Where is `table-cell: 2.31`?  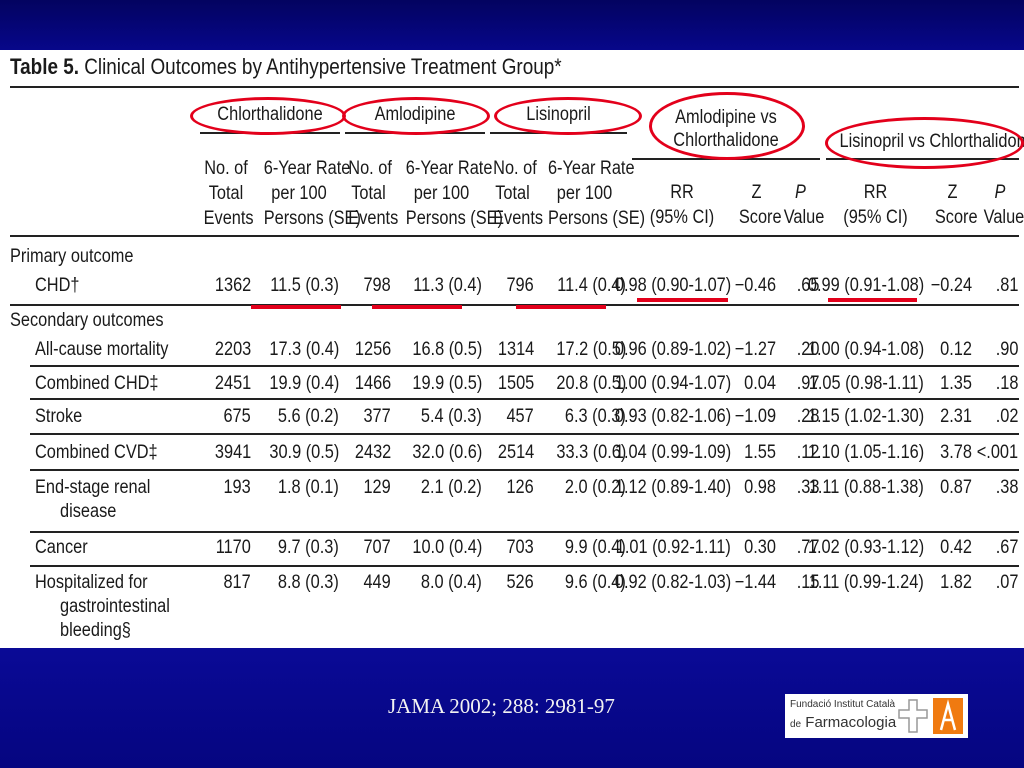 table-cell: 2.31 is located at coordinates (956, 416).